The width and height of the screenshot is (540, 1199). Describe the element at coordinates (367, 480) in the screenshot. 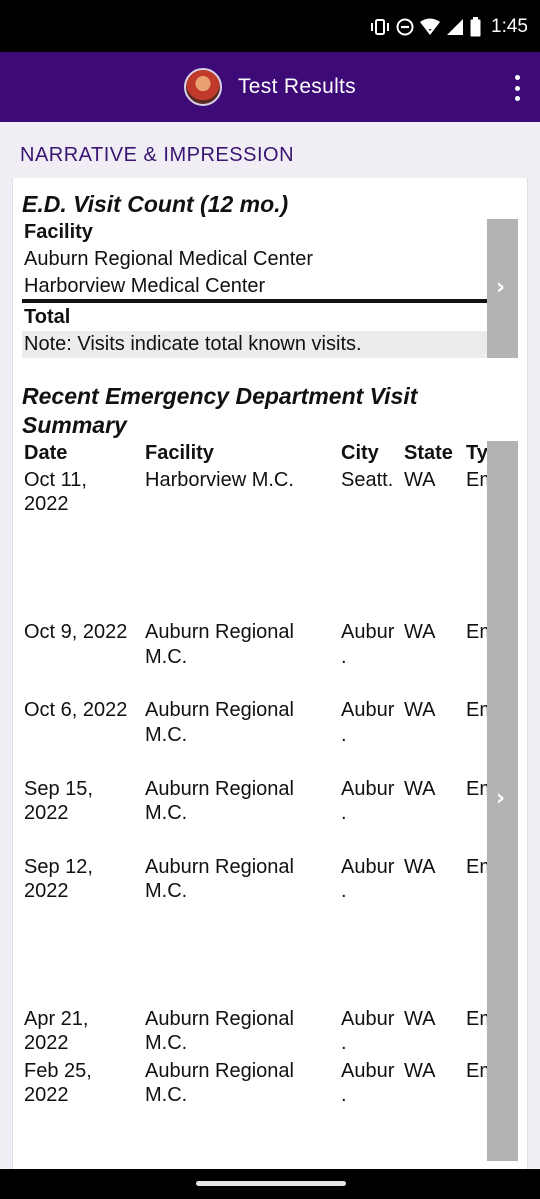

I see `visit-city: Seatt.` at that location.